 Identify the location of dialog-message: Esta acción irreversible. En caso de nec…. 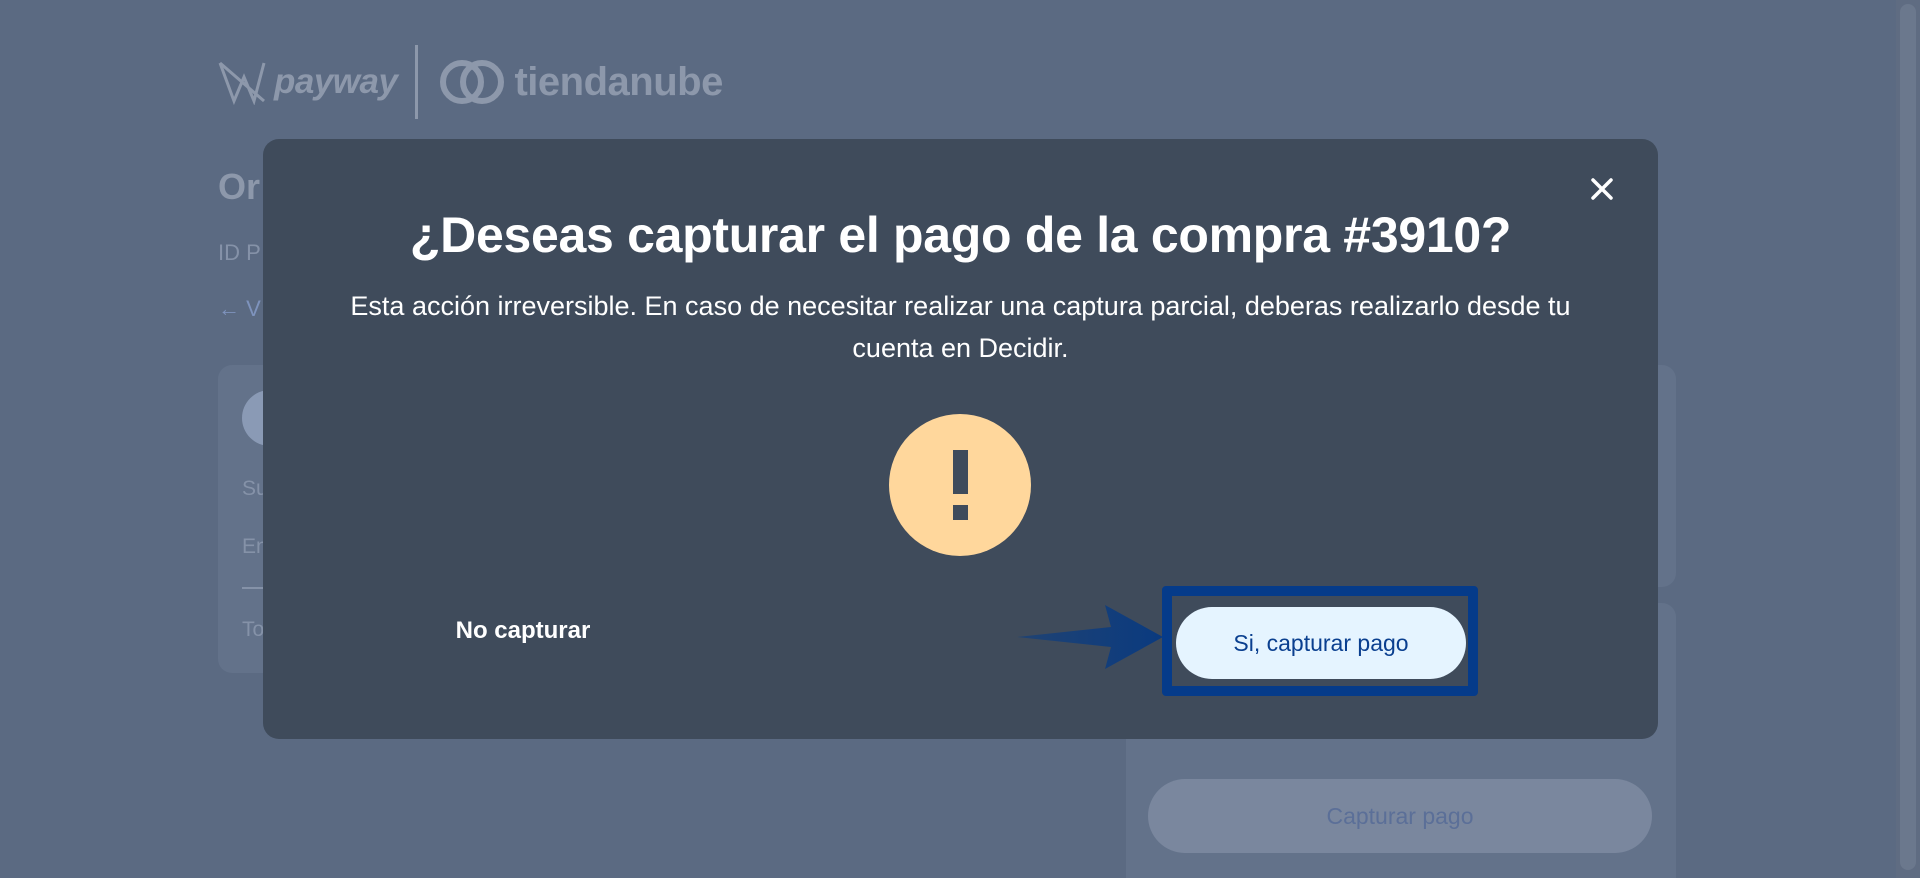
(960, 327).